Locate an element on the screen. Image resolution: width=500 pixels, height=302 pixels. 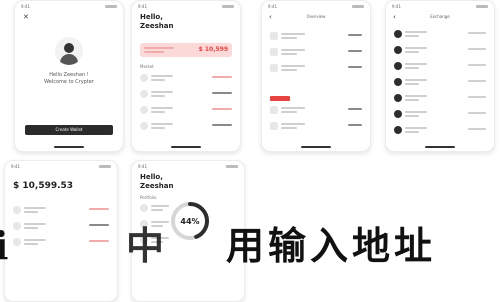
overlay-left-fragment: i is located at coordinates (6, 245).